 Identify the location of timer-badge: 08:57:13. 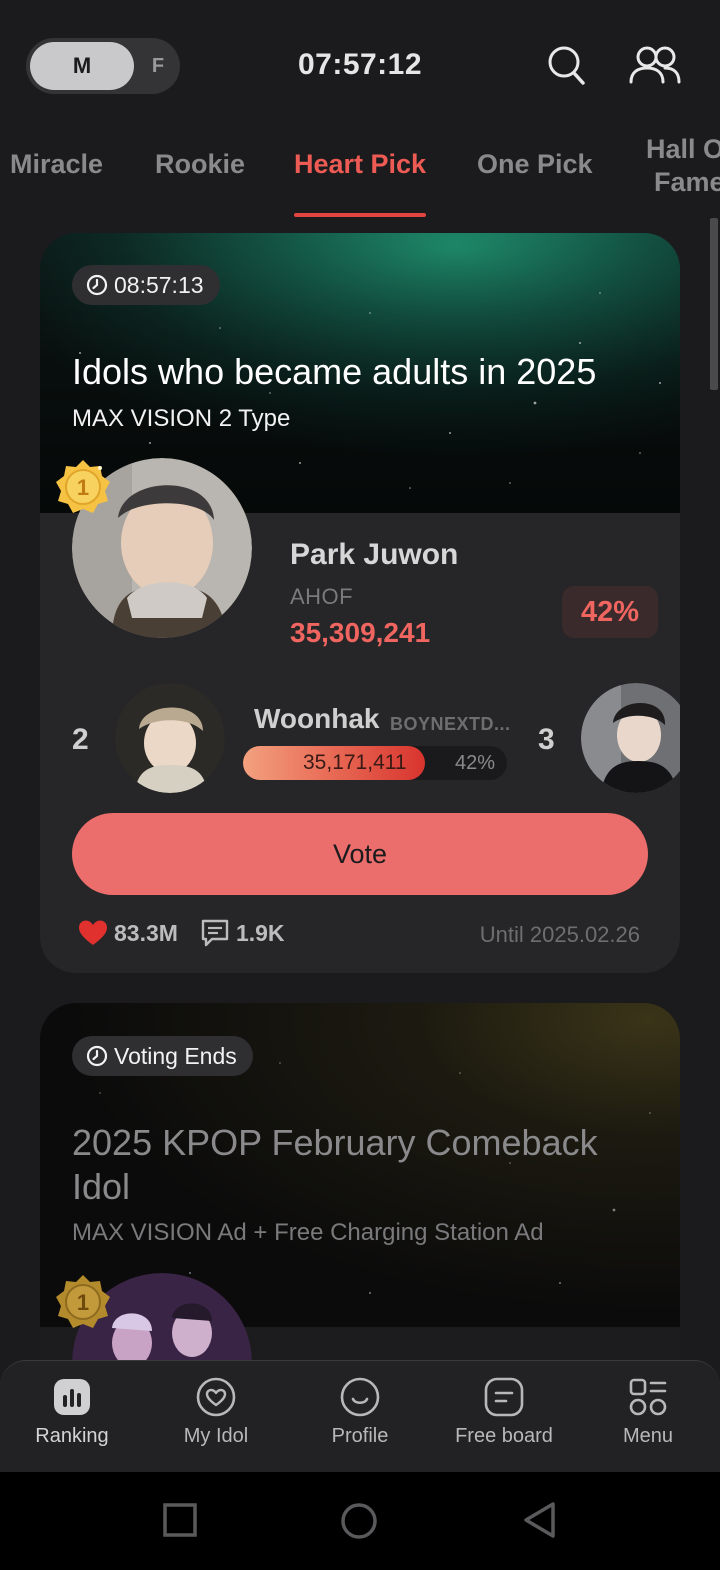
(146, 285).